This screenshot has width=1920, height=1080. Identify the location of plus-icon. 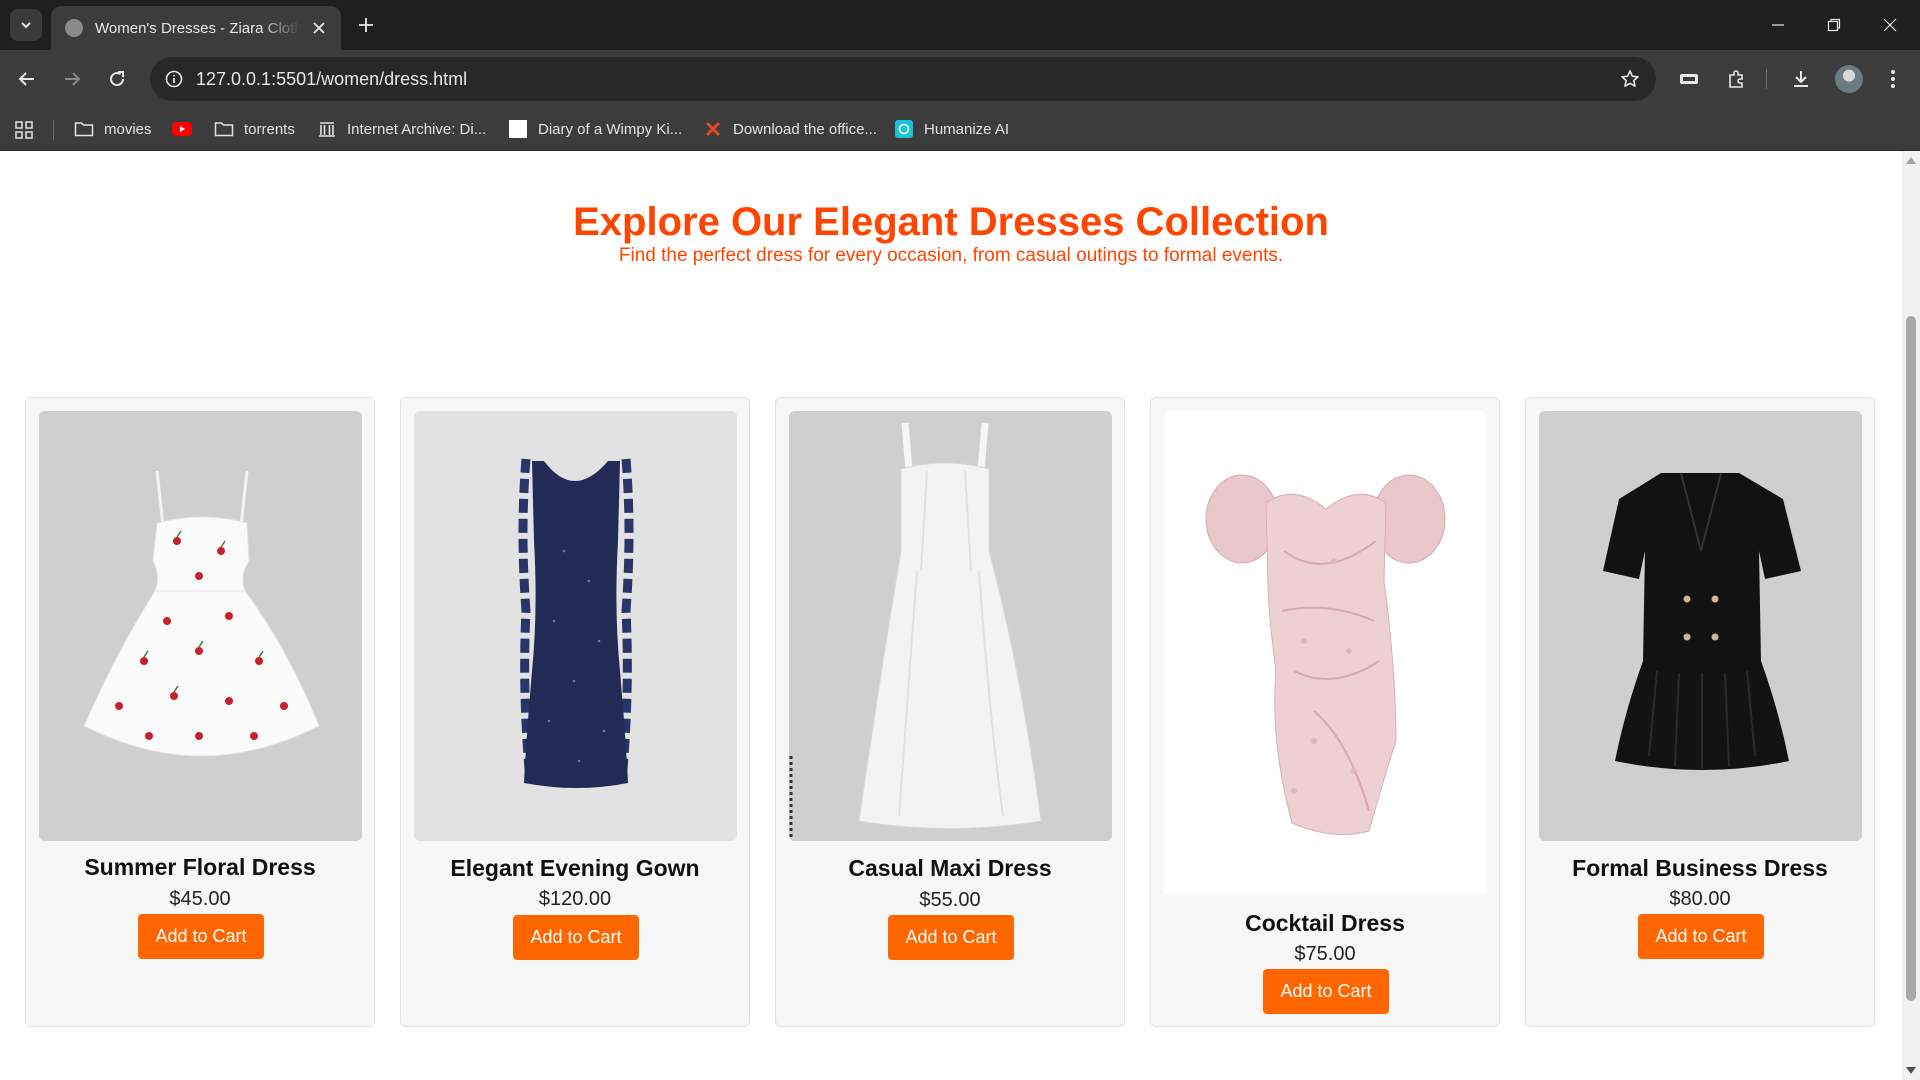
(366, 25).